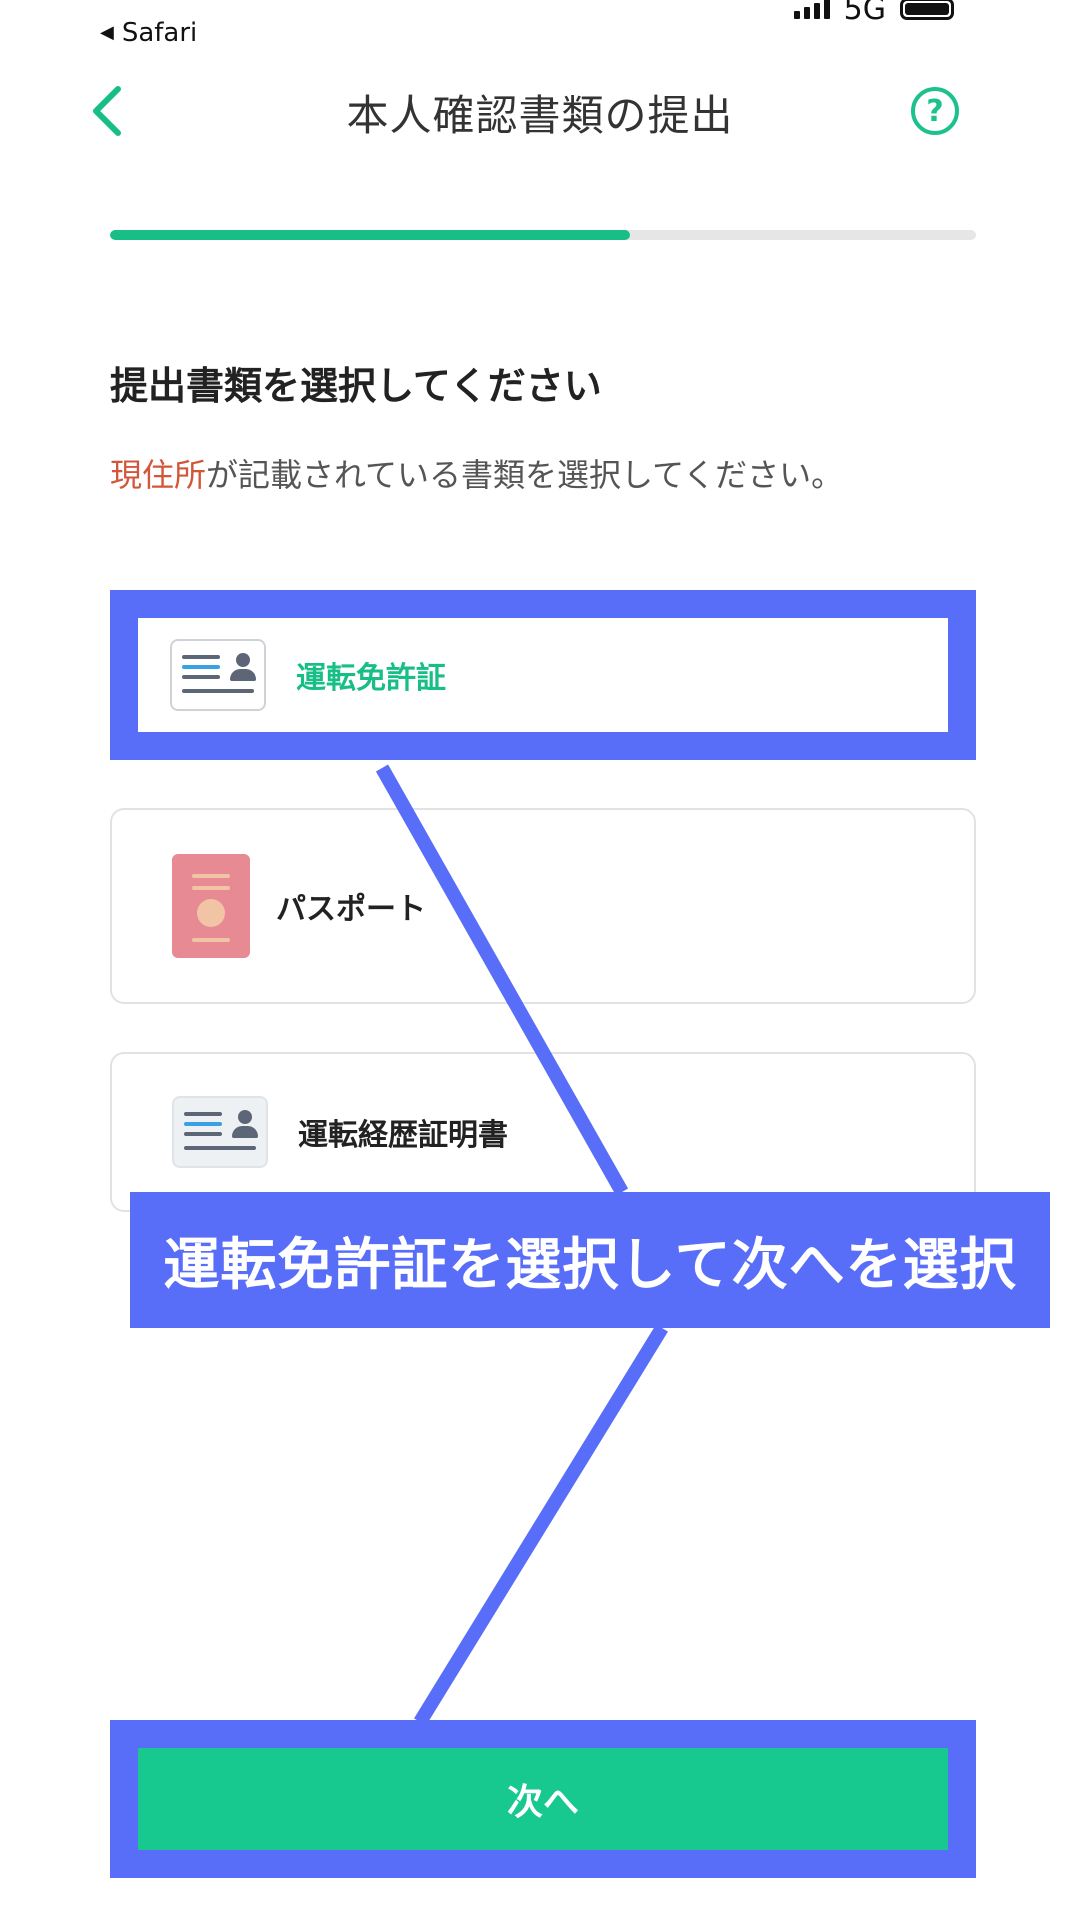 The image size is (1080, 1920). I want to click on option-label: パスポート, so click(351, 909).